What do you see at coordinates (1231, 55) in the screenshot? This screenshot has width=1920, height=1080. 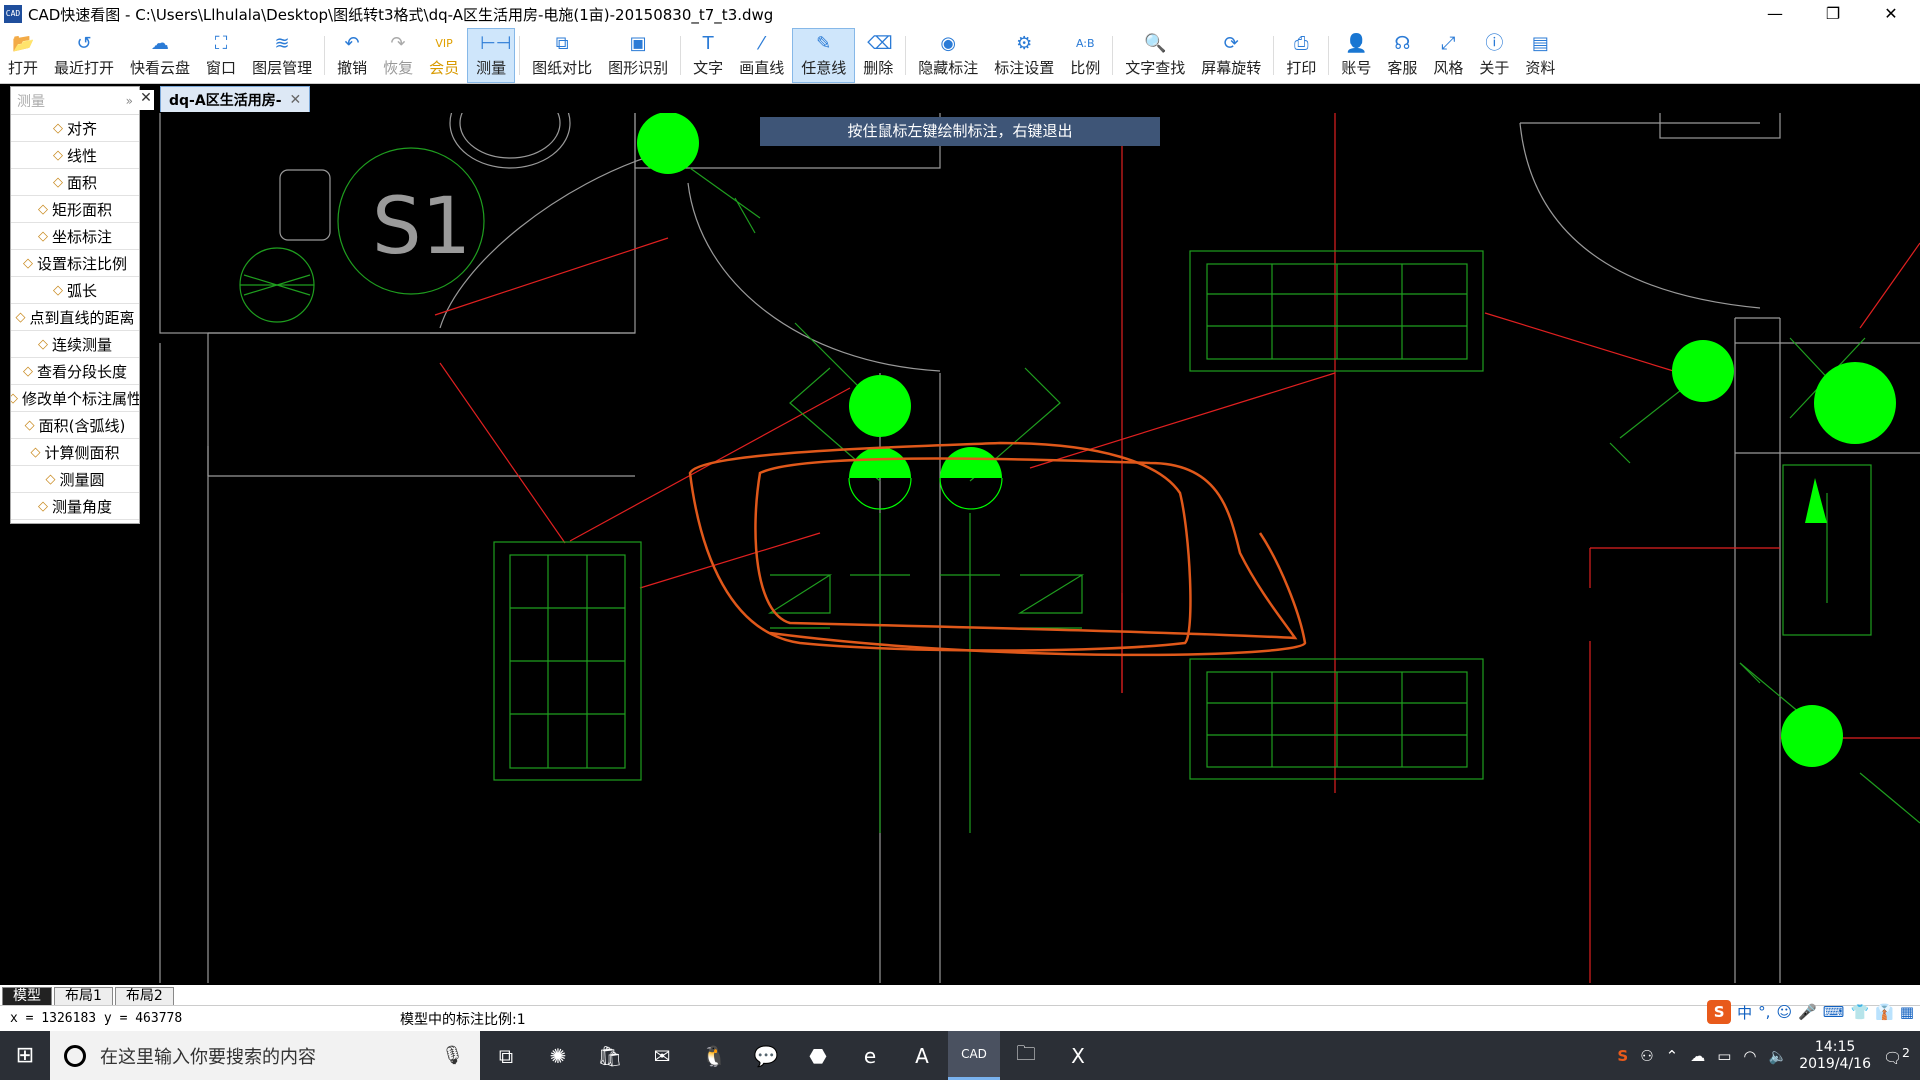 I see `toolbar-button-19: ⟳ 屏幕旋转` at bounding box center [1231, 55].